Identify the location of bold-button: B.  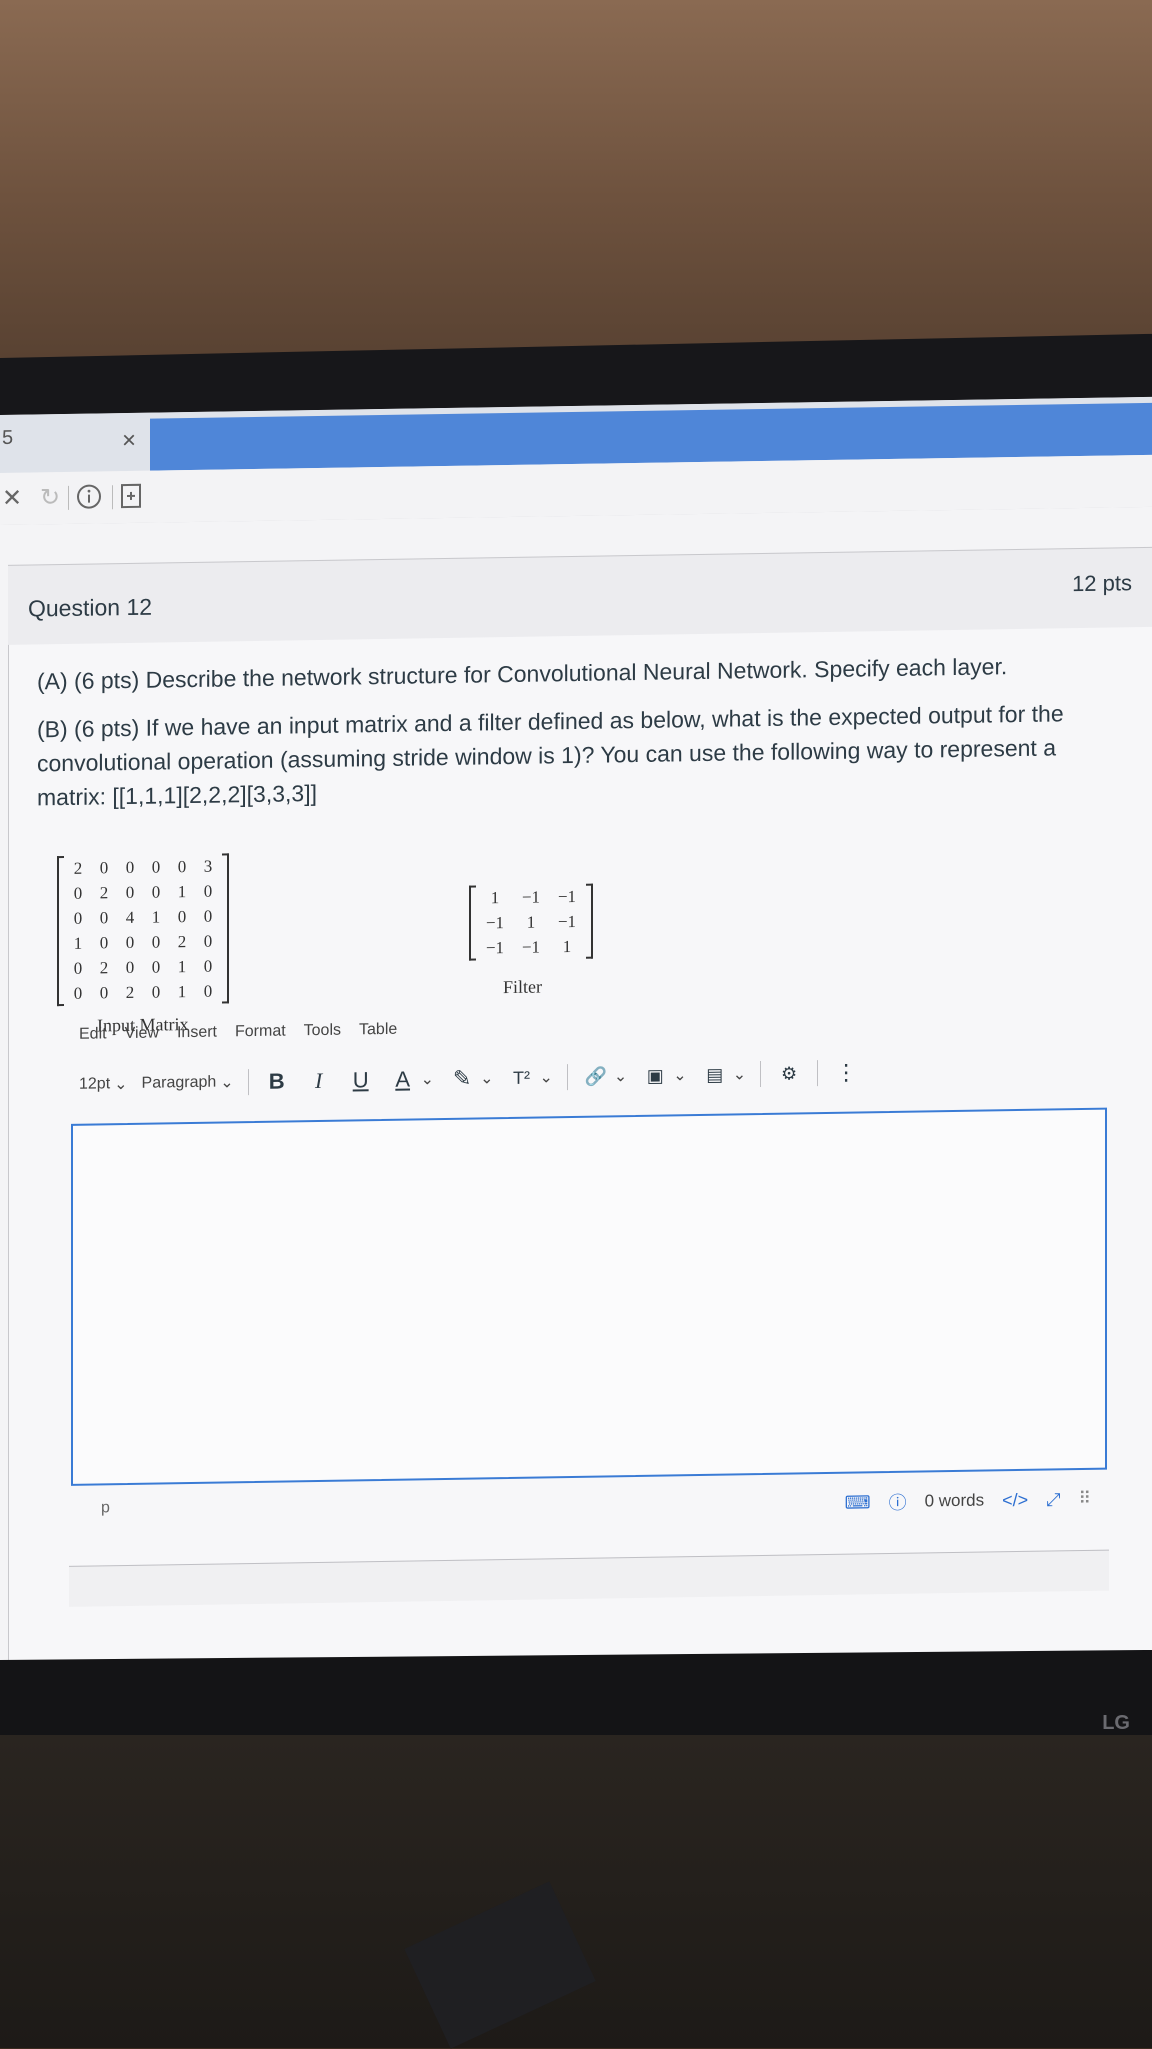
(277, 1081).